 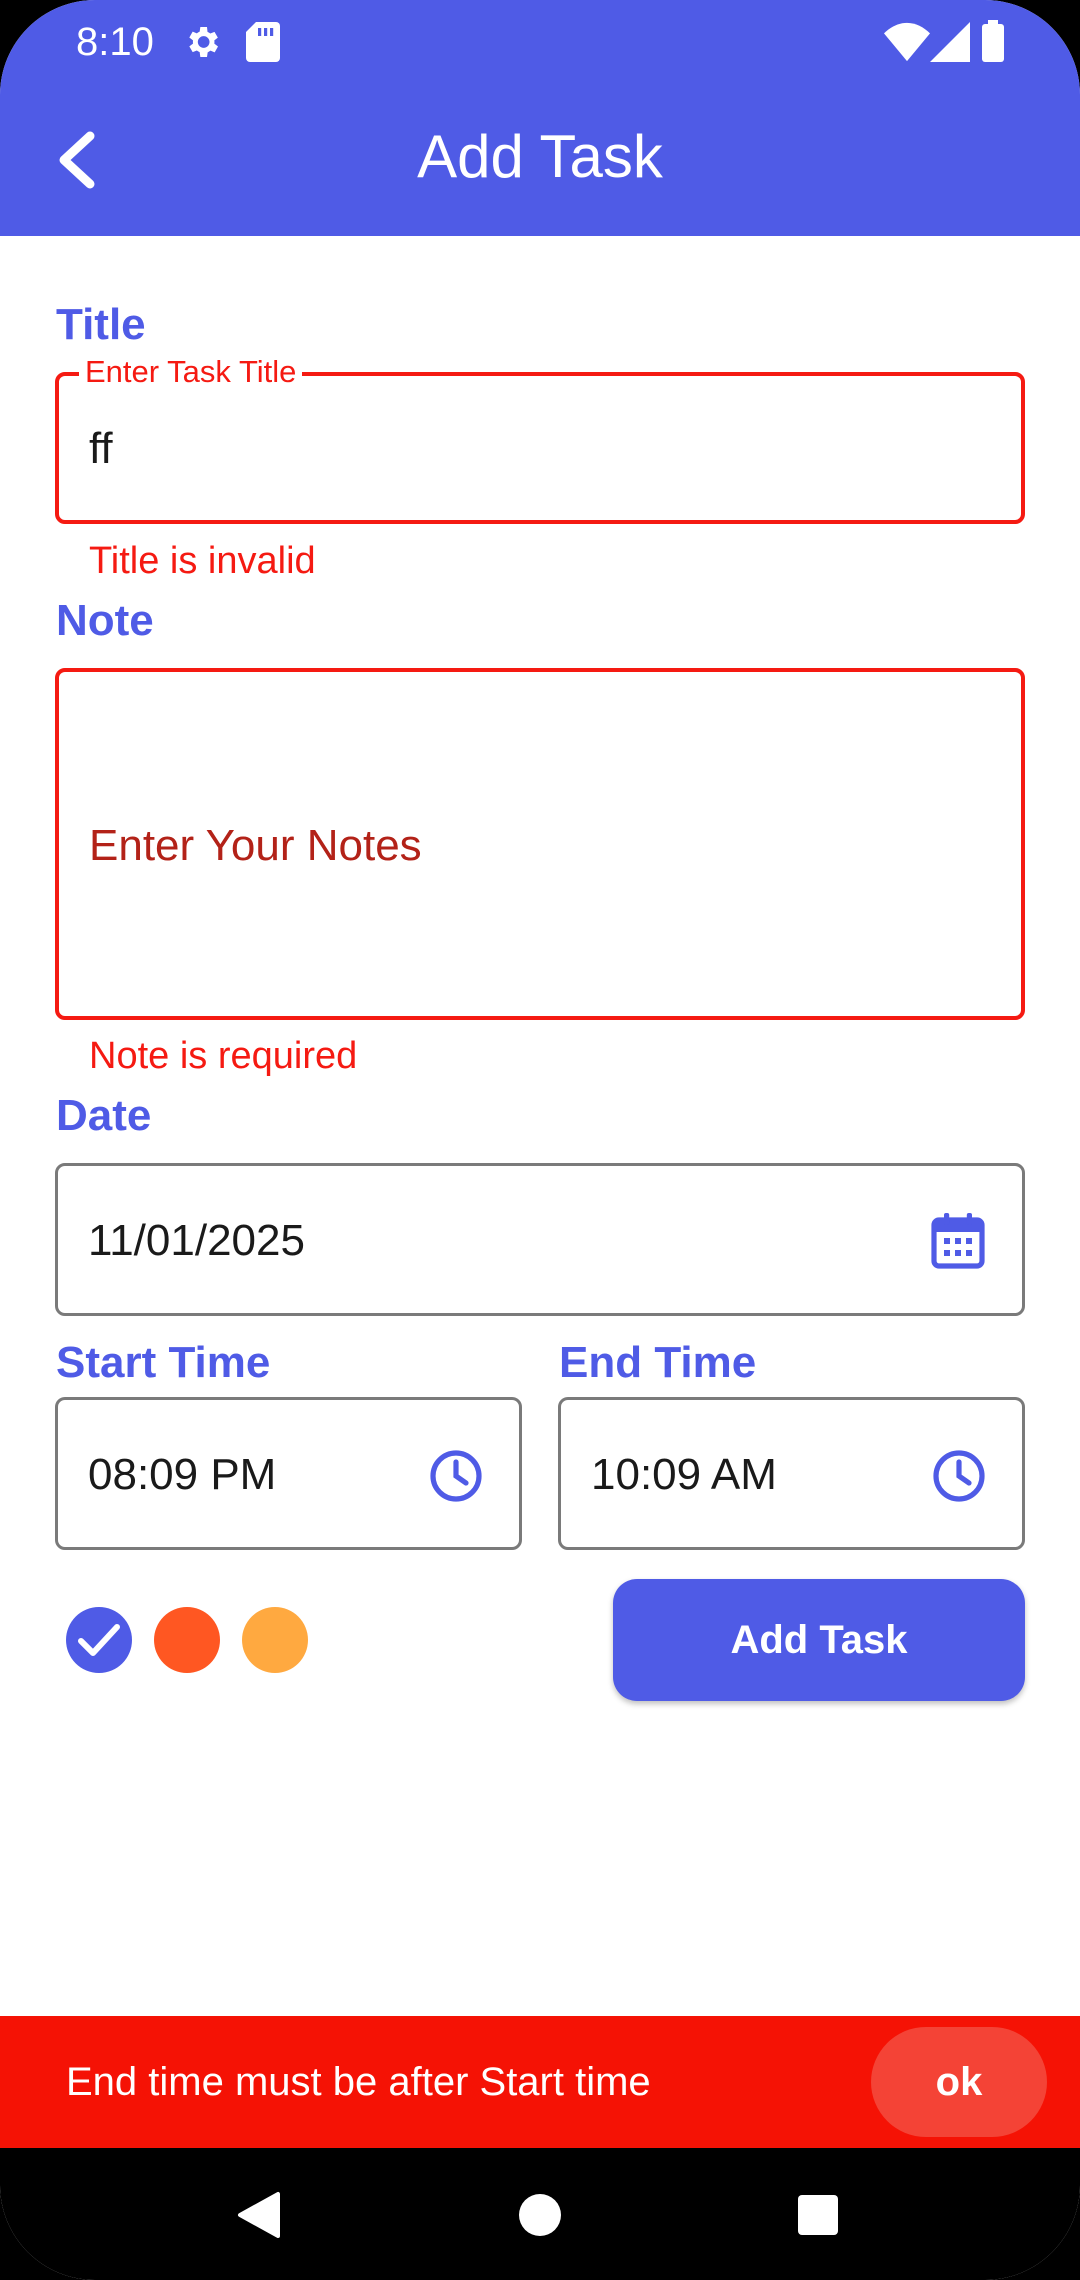 What do you see at coordinates (105, 620) in the screenshot?
I see `note-label: Note` at bounding box center [105, 620].